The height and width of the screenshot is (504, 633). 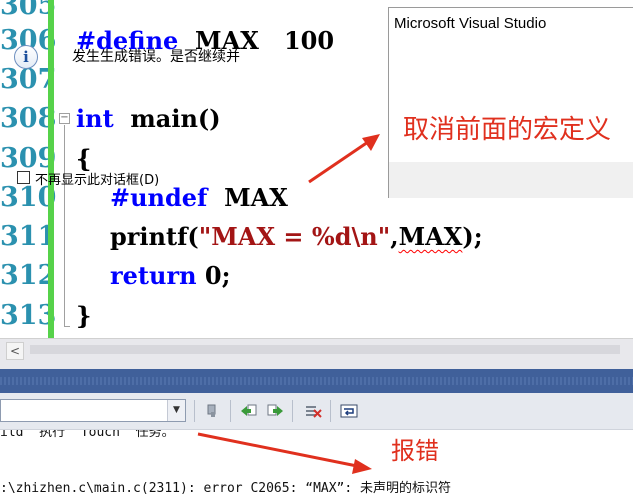 I want to click on undef-macro-name: MAX, so click(x=256, y=197).